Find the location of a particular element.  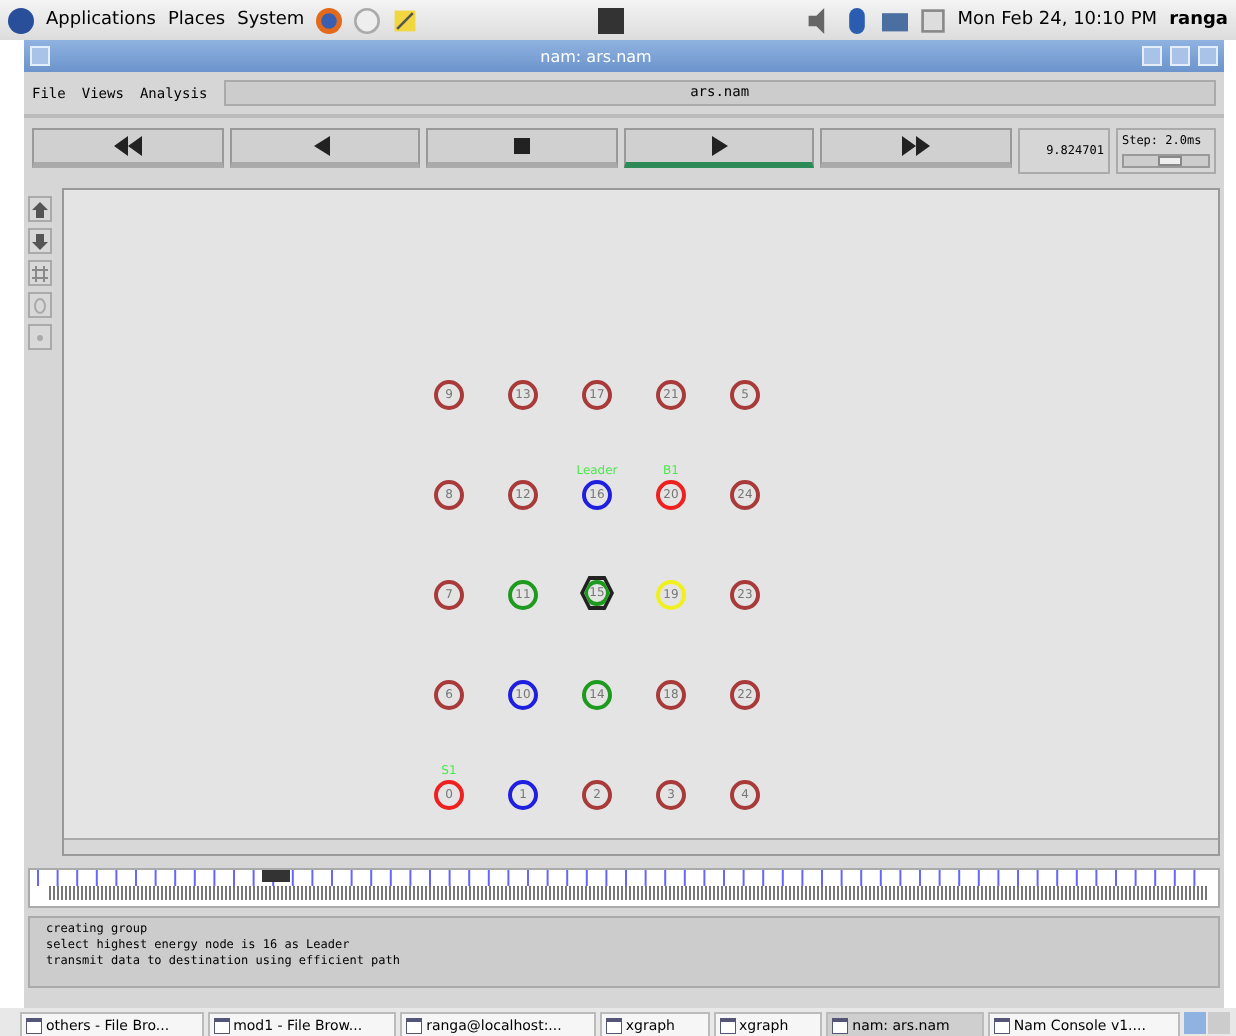

forward-icon is located at coordinates (916, 146).